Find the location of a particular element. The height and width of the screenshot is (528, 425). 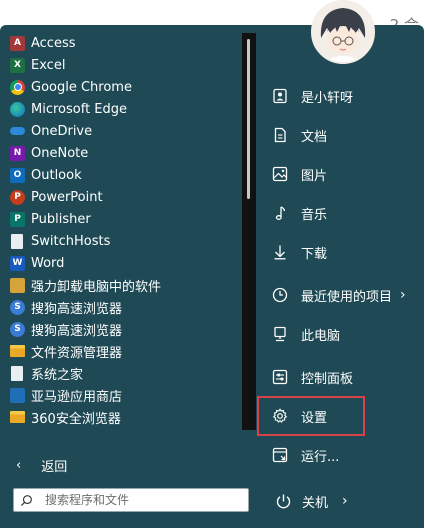

app-sogou-browser-2: S 搜狗高速浏览器 is located at coordinates (125, 329).